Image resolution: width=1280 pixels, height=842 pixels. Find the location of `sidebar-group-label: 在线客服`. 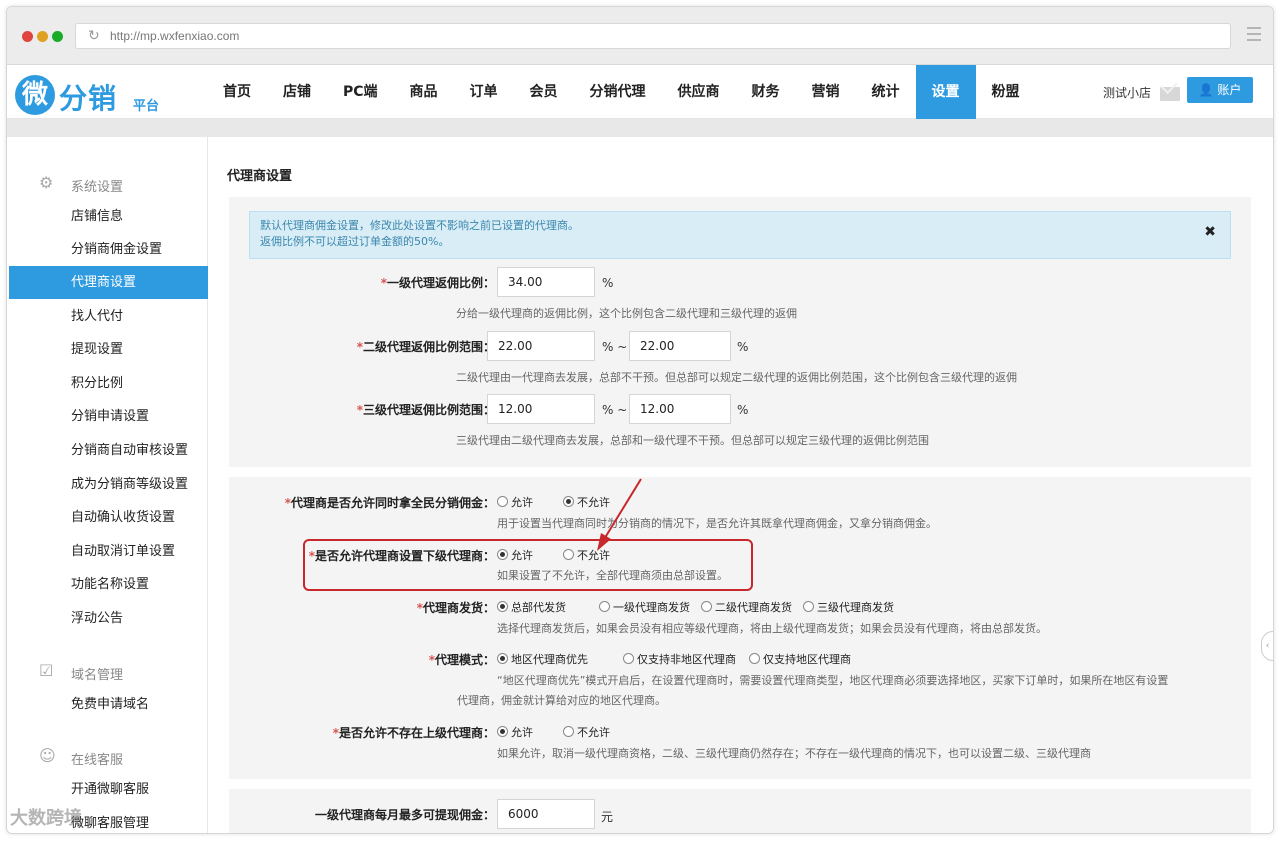

sidebar-group-label: 在线客服 is located at coordinates (97, 760).